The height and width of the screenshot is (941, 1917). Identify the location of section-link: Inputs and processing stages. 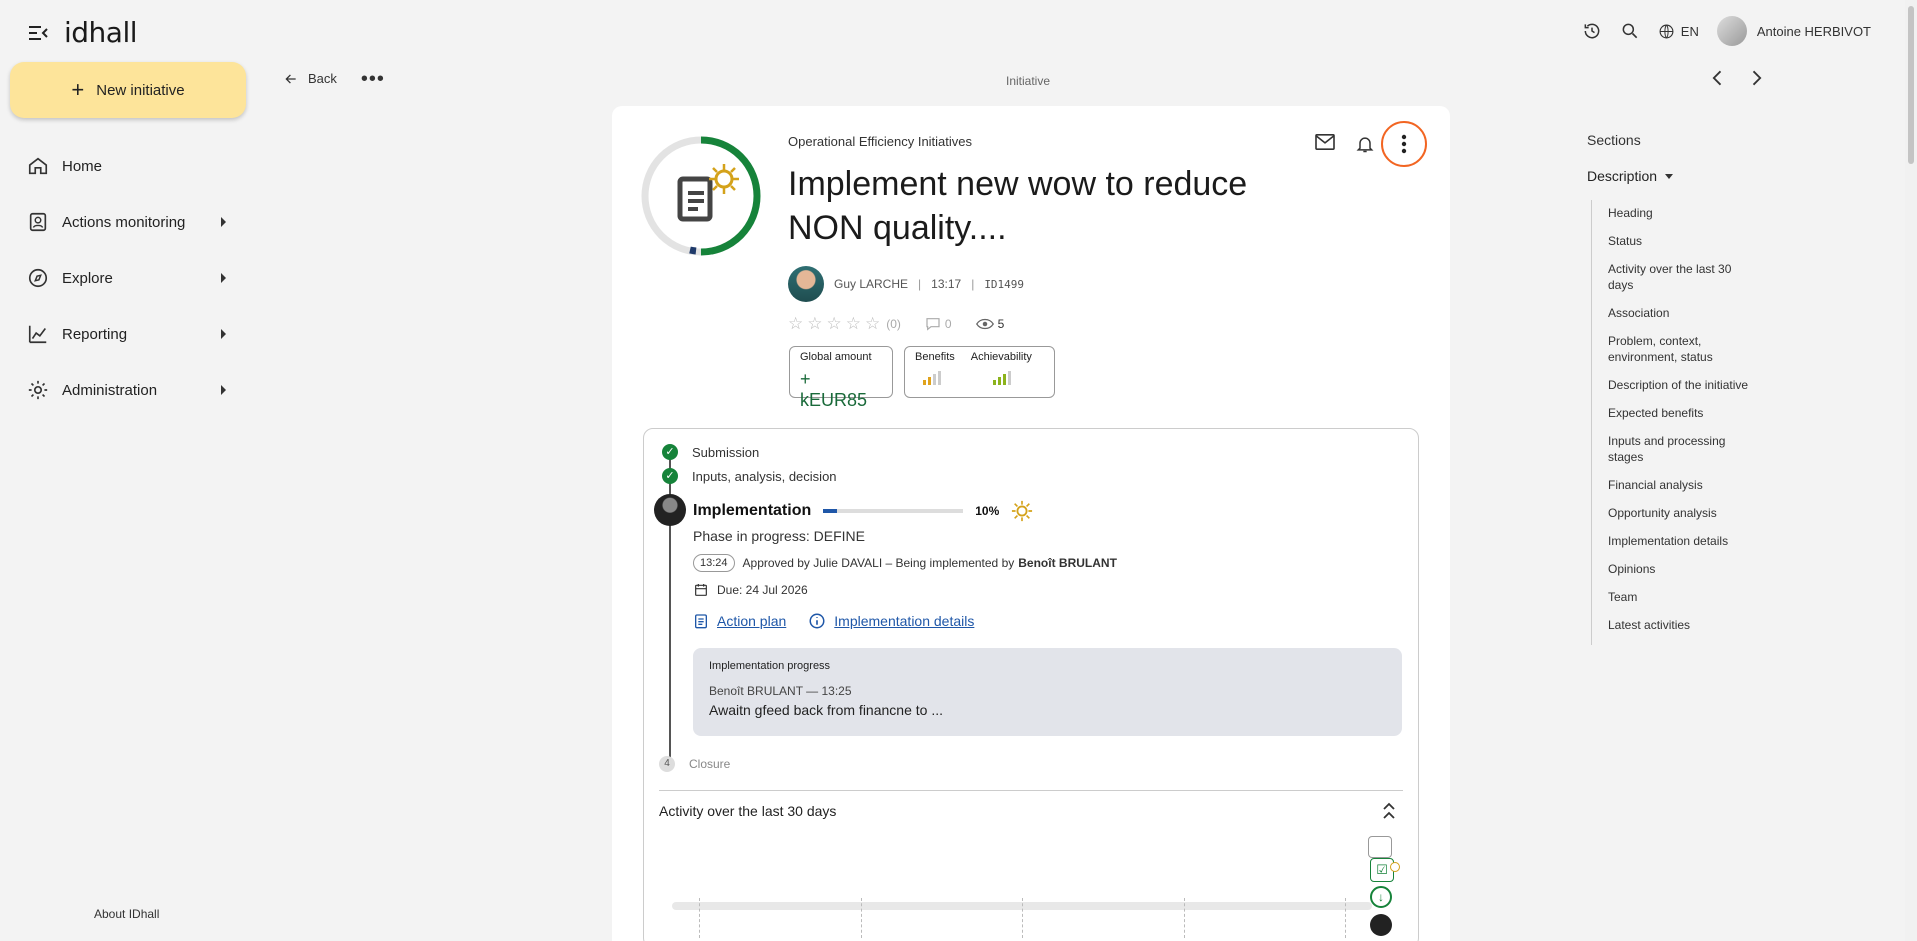
(1679, 449).